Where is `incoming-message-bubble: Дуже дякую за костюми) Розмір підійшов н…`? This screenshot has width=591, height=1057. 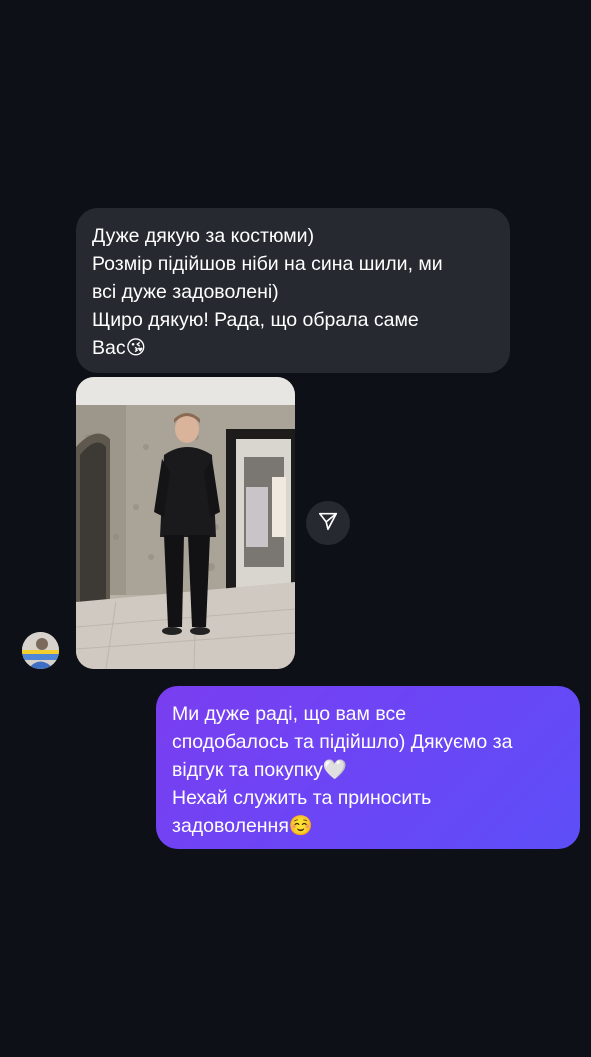
incoming-message-bubble: Дуже дякую за костюми) Розмір підійшов н… is located at coordinates (293, 290).